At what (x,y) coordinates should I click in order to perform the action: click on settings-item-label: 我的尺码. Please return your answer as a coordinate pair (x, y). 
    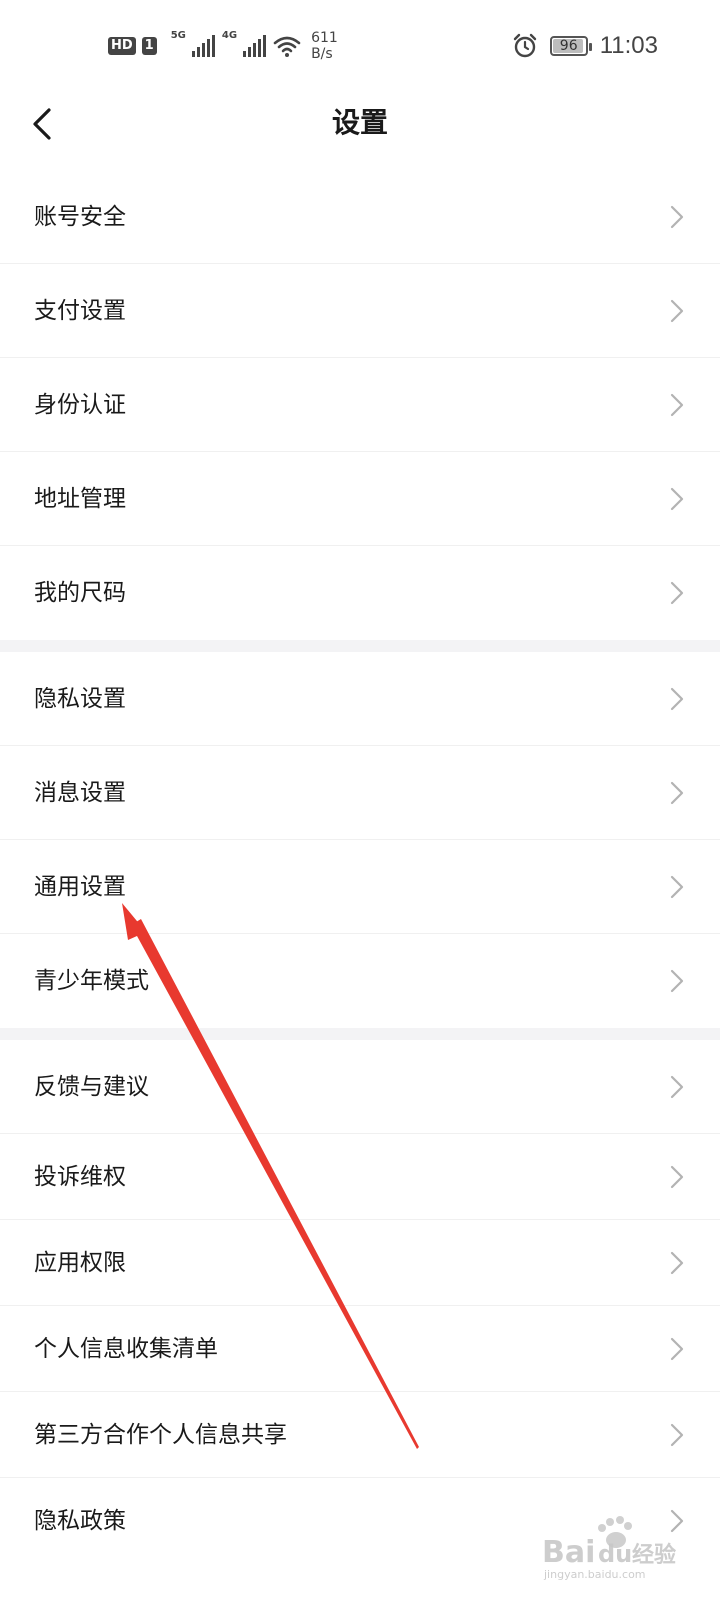
    Looking at the image, I should click on (80, 593).